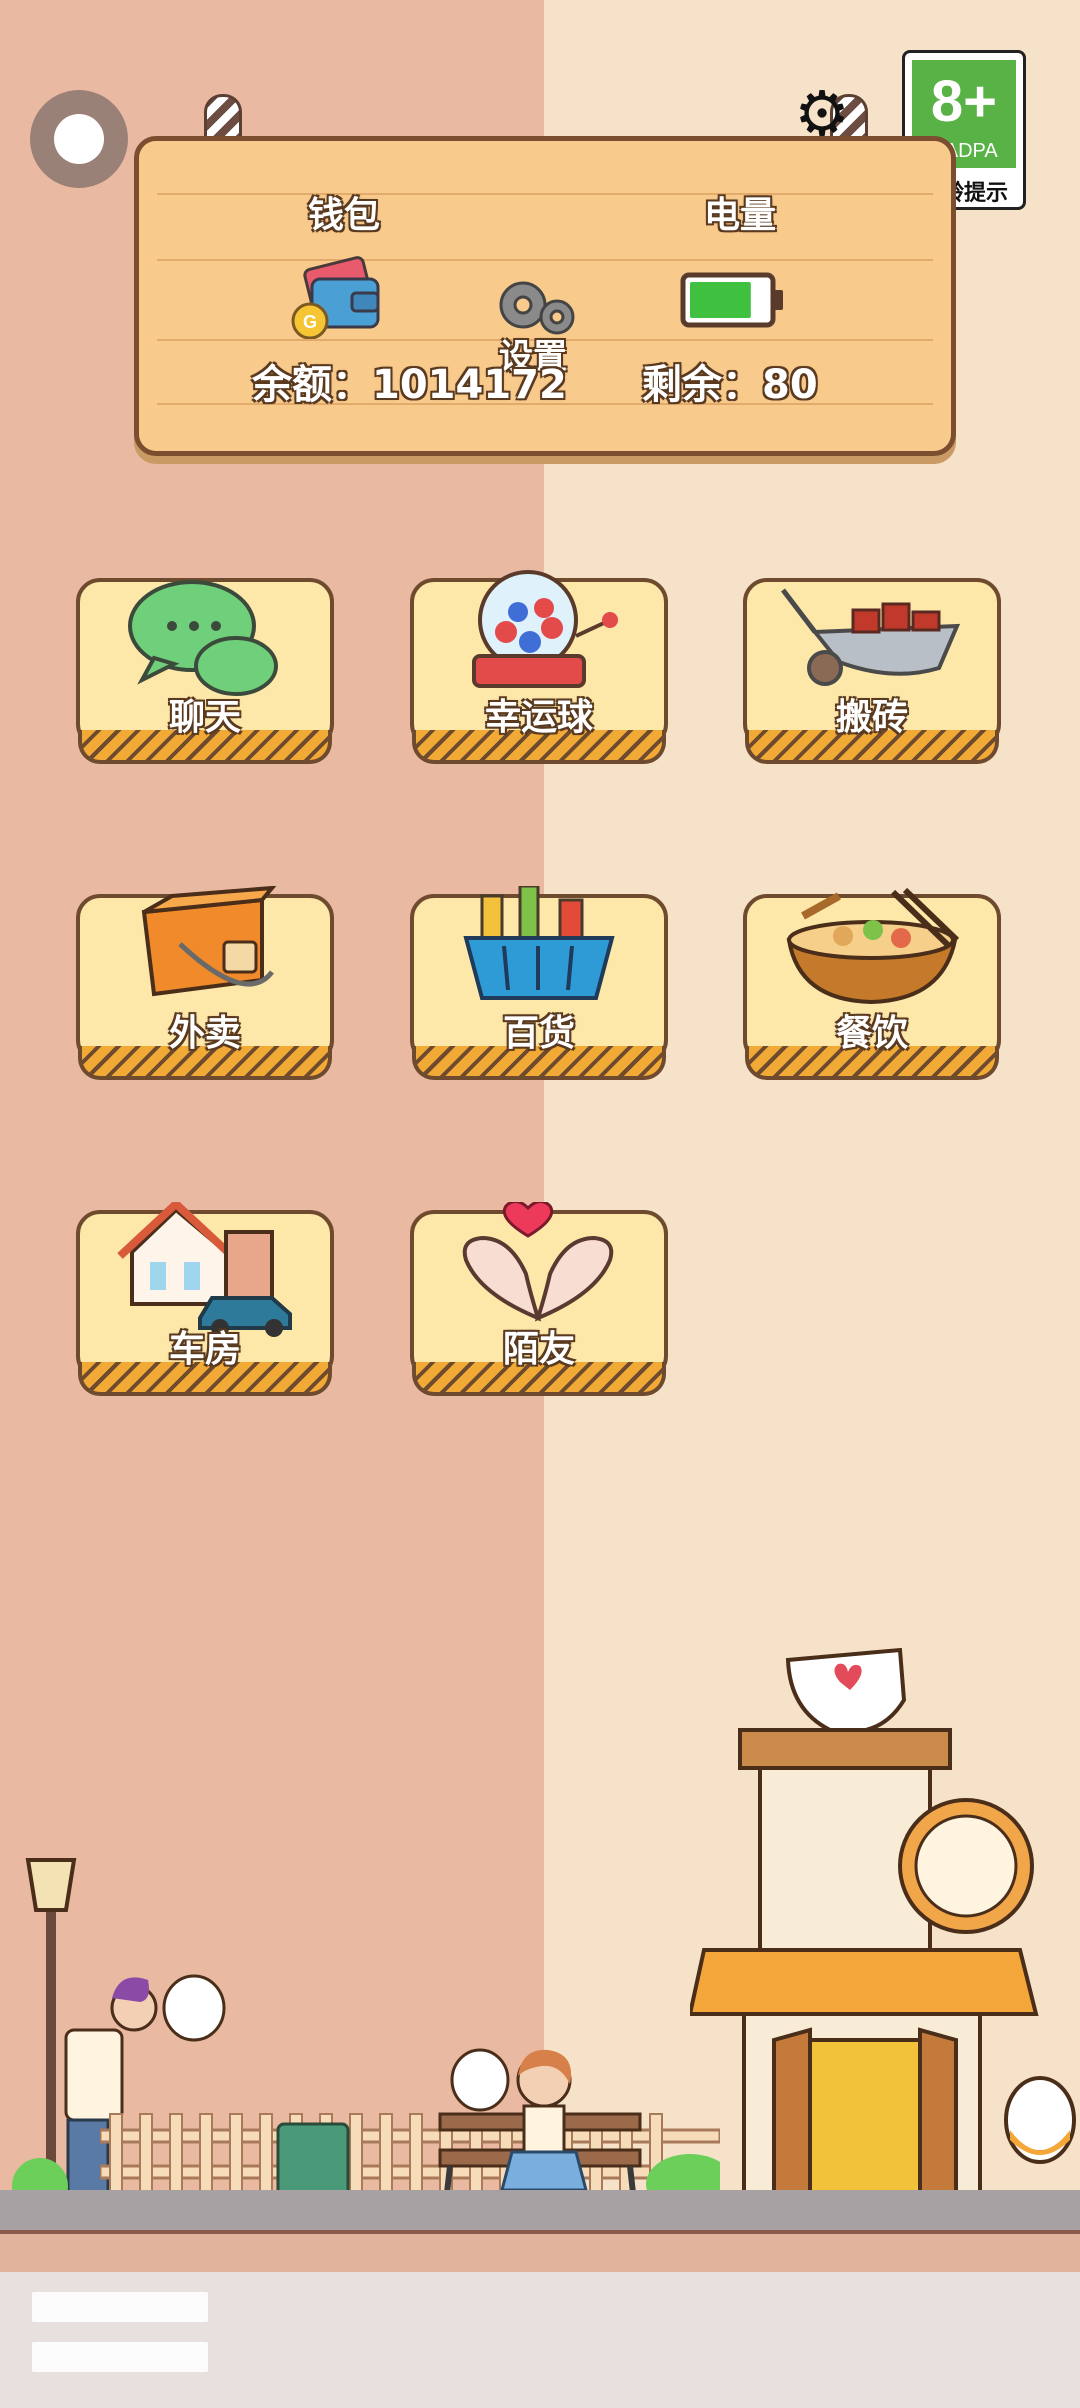  I want to click on power-title: 电量, so click(740, 215).